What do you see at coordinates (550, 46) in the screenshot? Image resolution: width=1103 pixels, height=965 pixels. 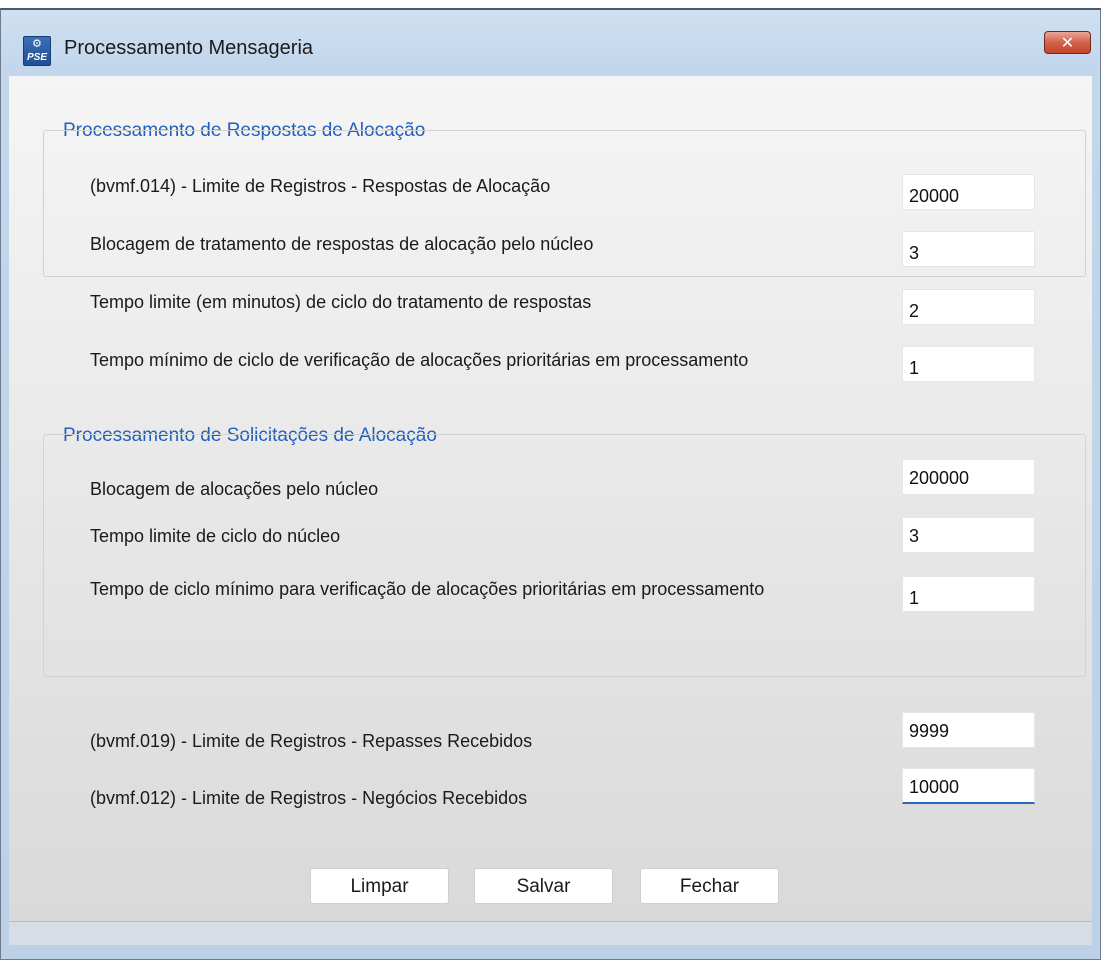 I see `title-bar: ⚙ PSE Processamento Mensageria ✕` at bounding box center [550, 46].